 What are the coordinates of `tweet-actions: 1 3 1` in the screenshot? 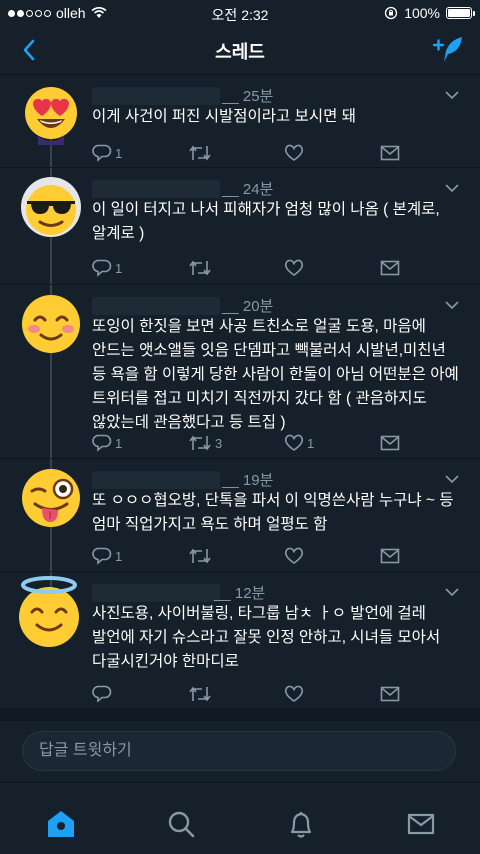 It's located at (282, 443).